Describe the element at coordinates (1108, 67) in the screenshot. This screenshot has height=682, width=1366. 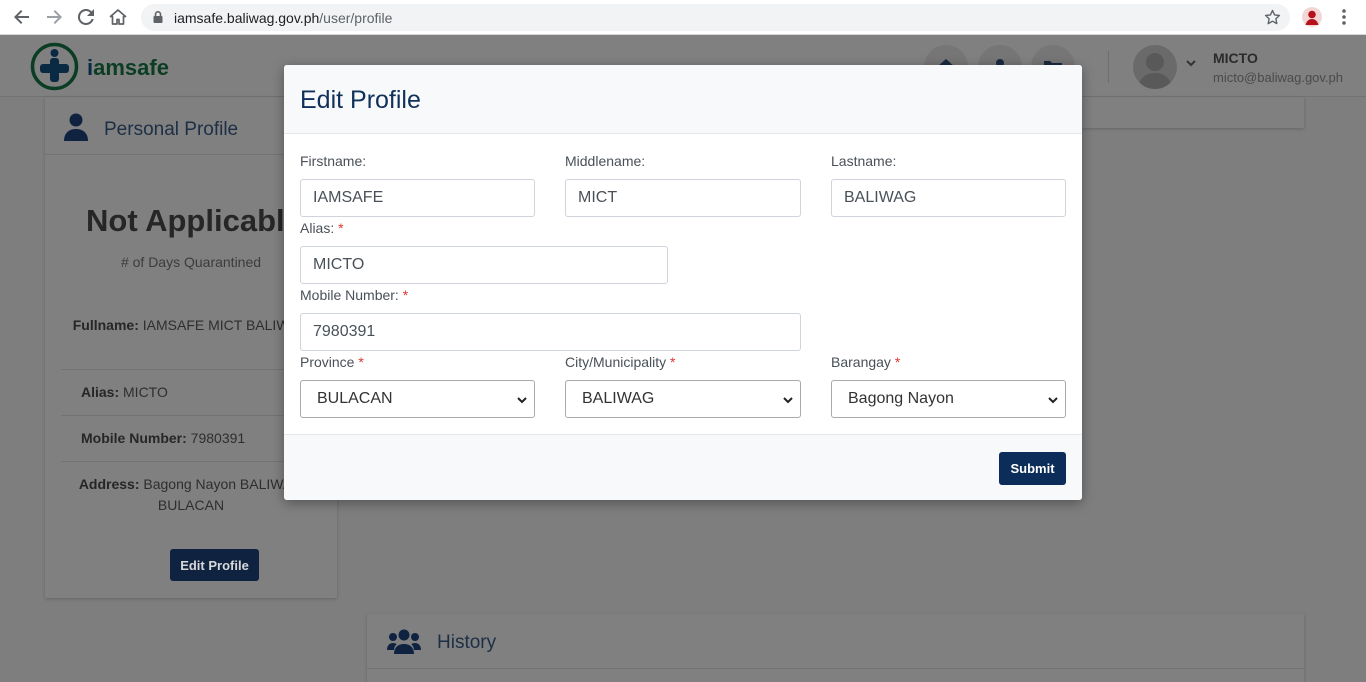
I see `header-divider` at that location.